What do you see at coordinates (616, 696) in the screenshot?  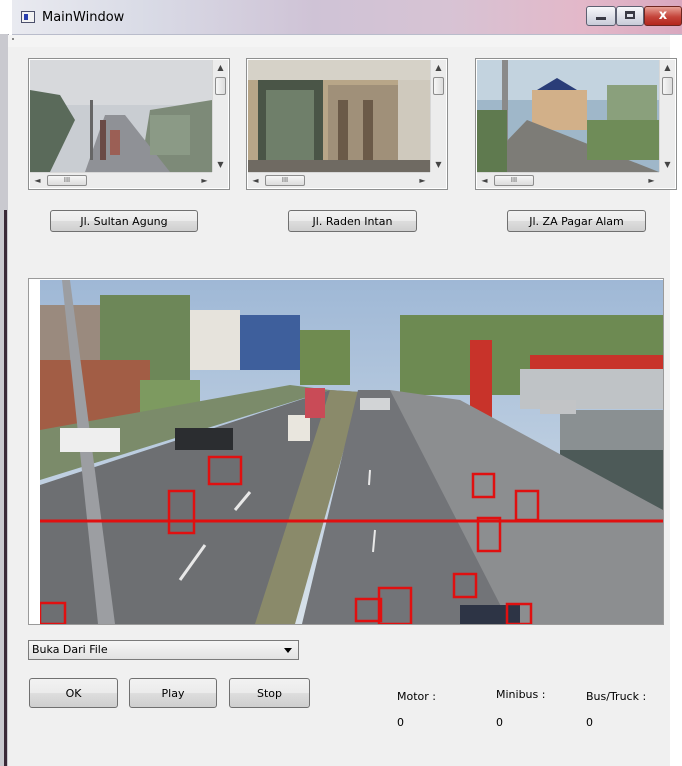 I see `bus-truck-label: Bus/Truck :` at bounding box center [616, 696].